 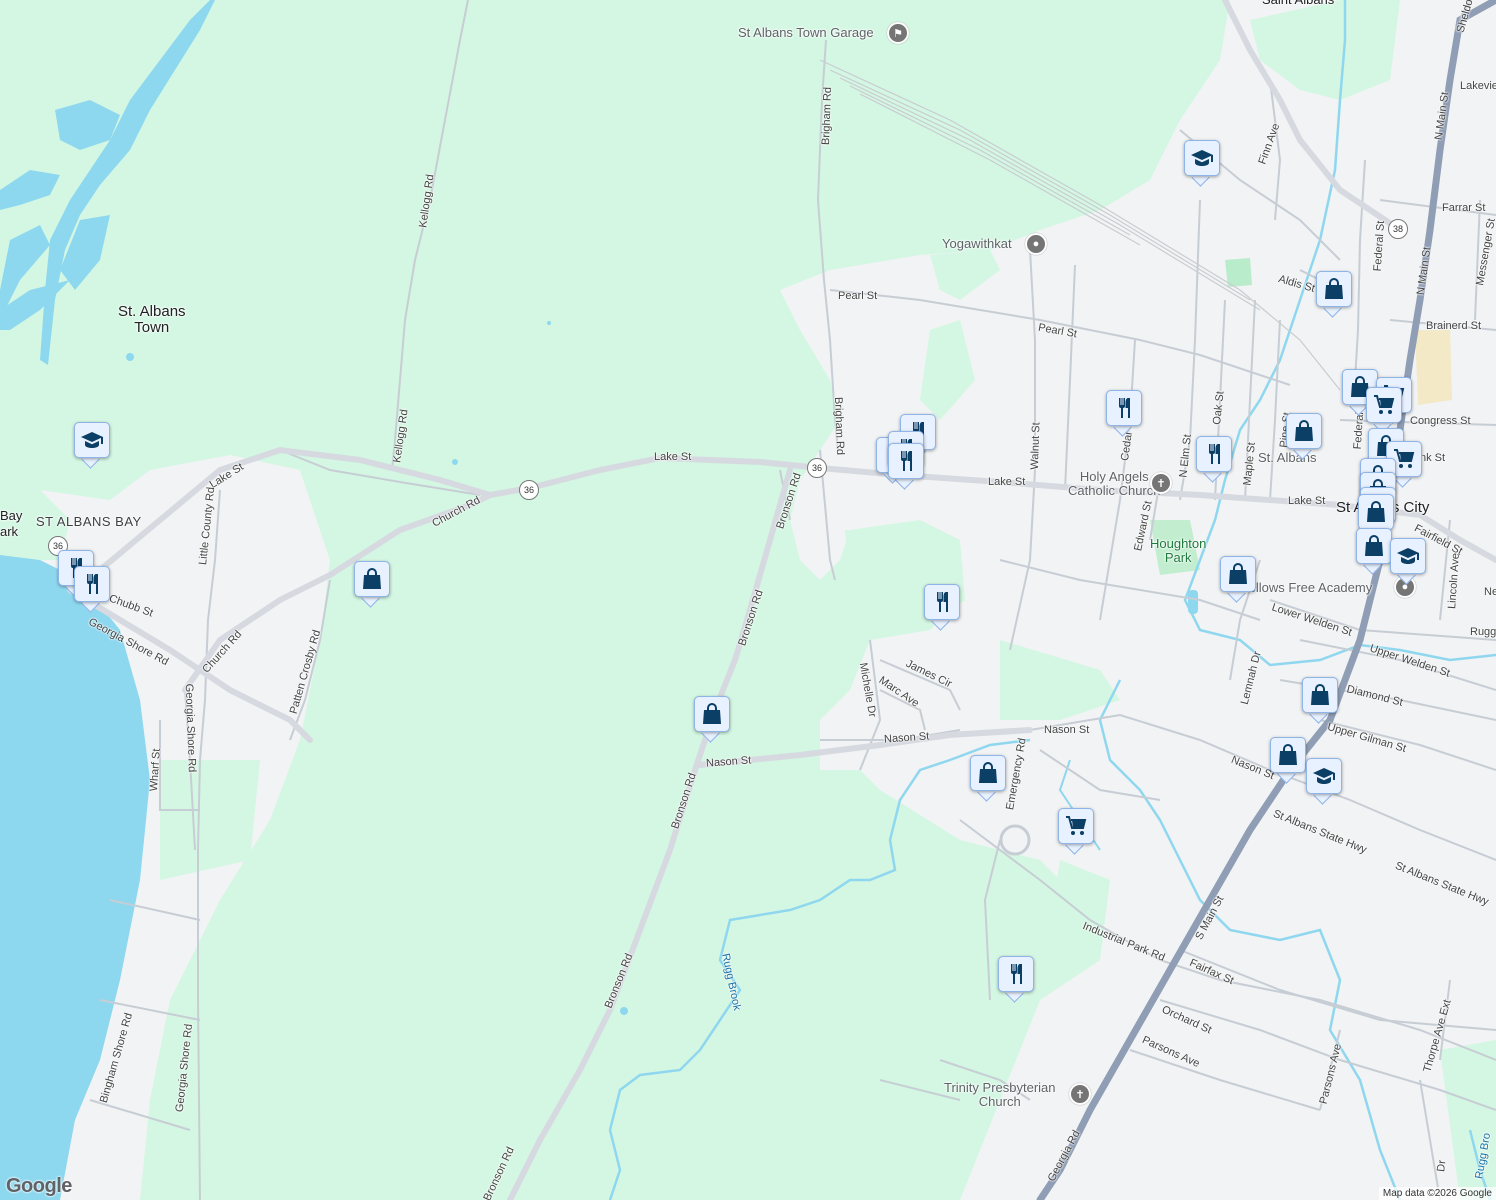 What do you see at coordinates (898, 33) in the screenshot?
I see `town-hall-icon: ⚑` at bounding box center [898, 33].